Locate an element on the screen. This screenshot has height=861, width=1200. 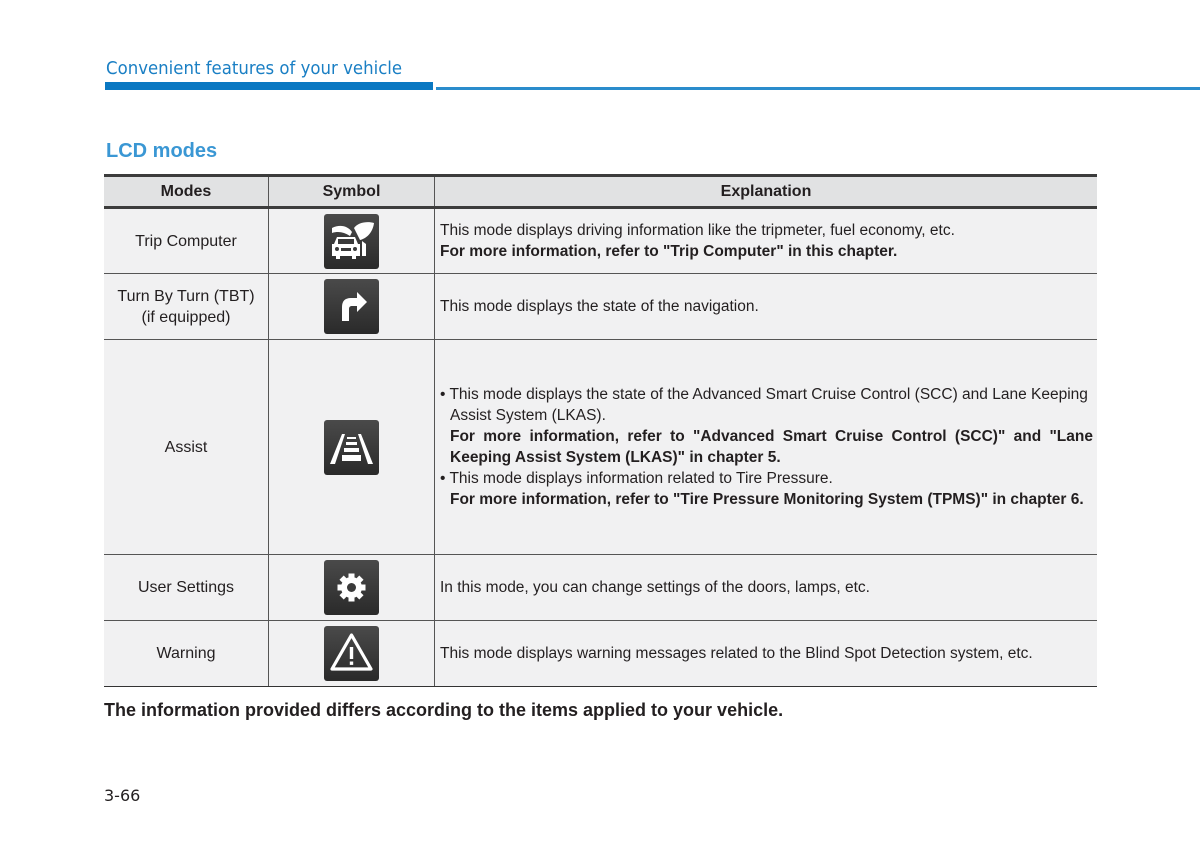
mode-label-note: (if equipped) is located at coordinates (186, 317).